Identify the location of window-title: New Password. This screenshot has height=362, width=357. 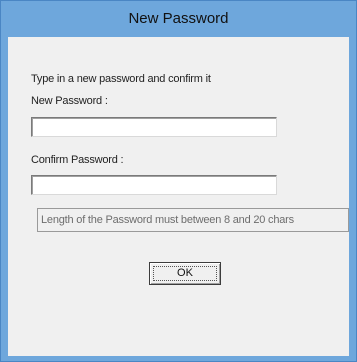
(178, 18).